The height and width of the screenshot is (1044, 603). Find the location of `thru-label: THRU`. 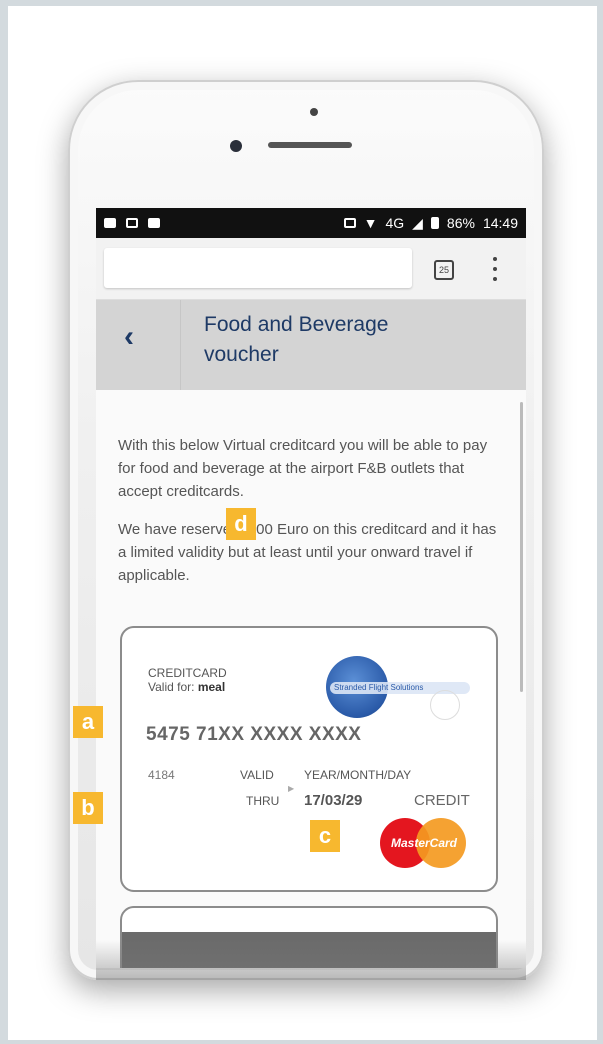

thru-label: THRU is located at coordinates (263, 801).